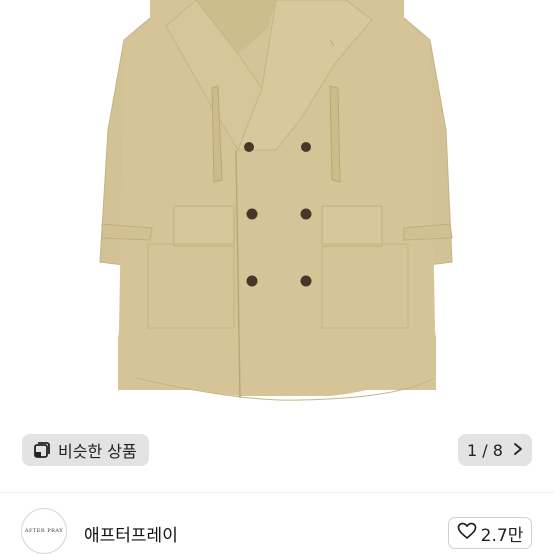 The width and height of the screenshot is (554, 554). Describe the element at coordinates (97, 451) in the screenshot. I see `similar-products-label: 비슷한 상품` at that location.